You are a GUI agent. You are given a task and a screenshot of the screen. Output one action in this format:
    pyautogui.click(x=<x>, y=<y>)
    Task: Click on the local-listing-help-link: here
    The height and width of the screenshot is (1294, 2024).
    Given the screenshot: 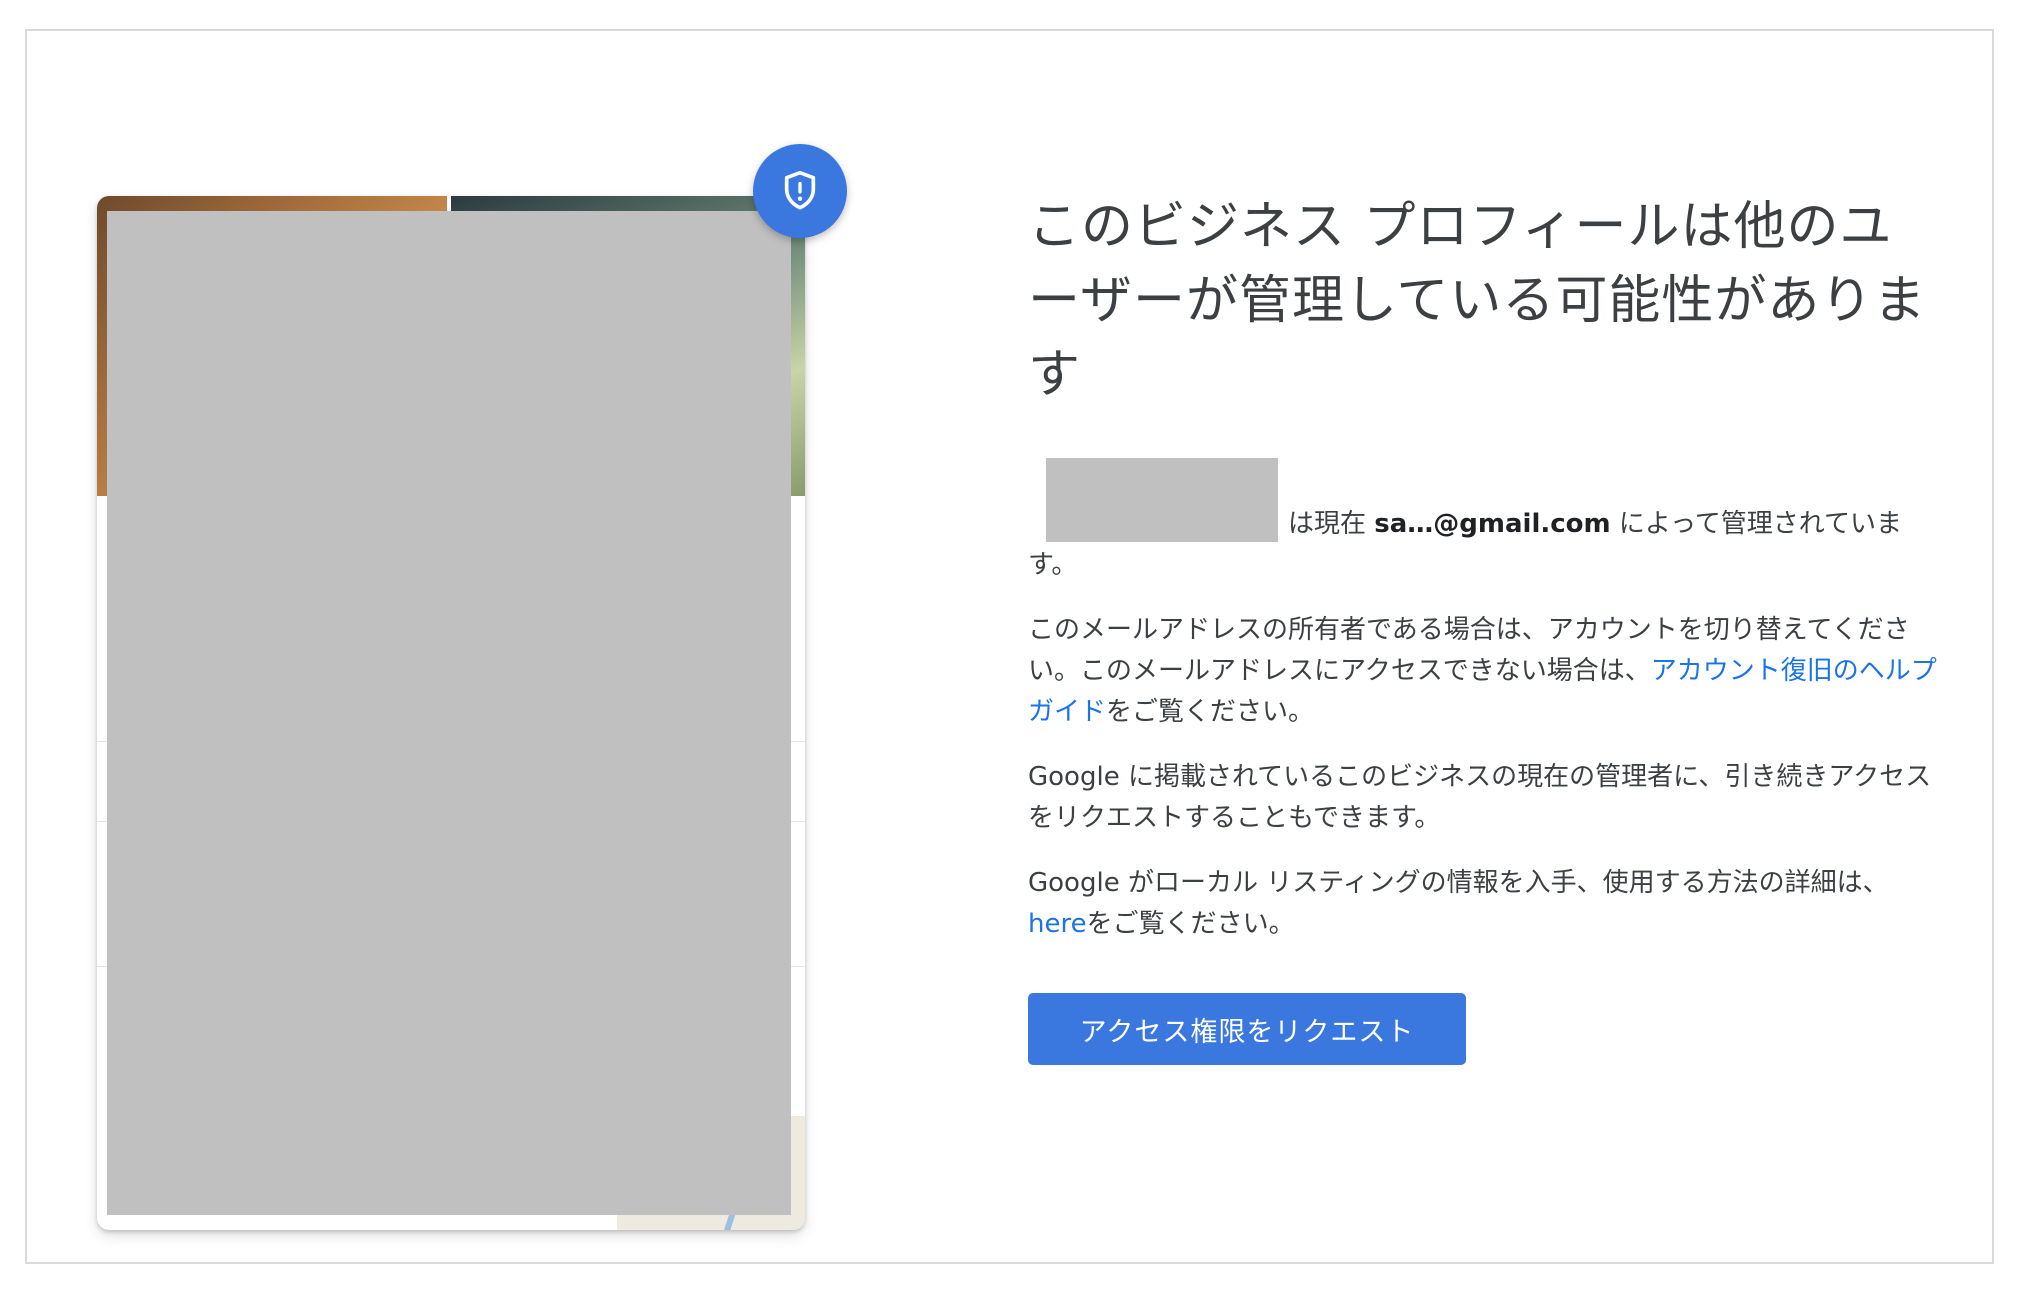 What is the action you would take?
    pyautogui.click(x=1057, y=924)
    